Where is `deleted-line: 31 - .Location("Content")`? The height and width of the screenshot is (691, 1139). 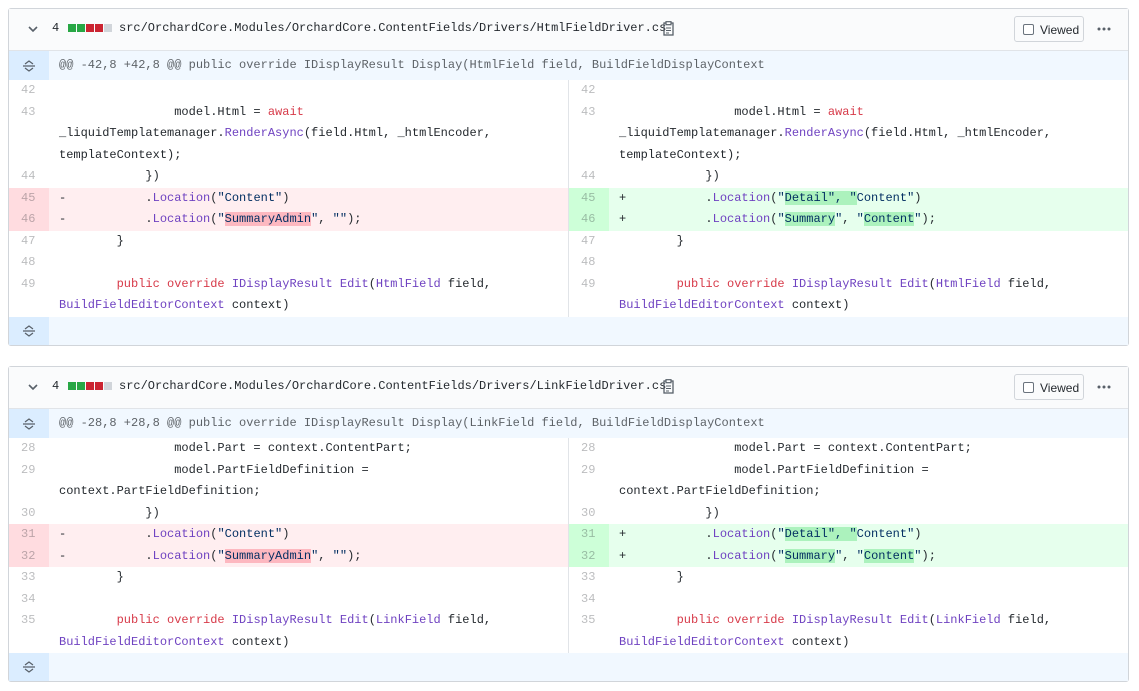 deleted-line: 31 - .Location("Content") is located at coordinates (288, 535).